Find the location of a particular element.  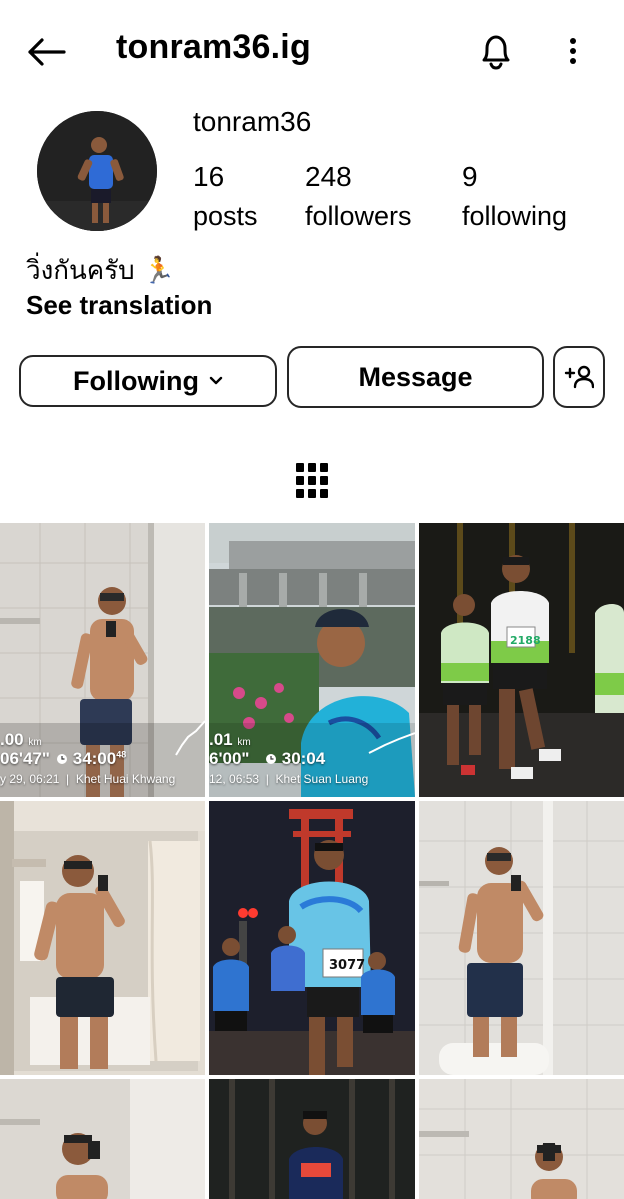

see-translation-link: See translation is located at coordinates (119, 305).